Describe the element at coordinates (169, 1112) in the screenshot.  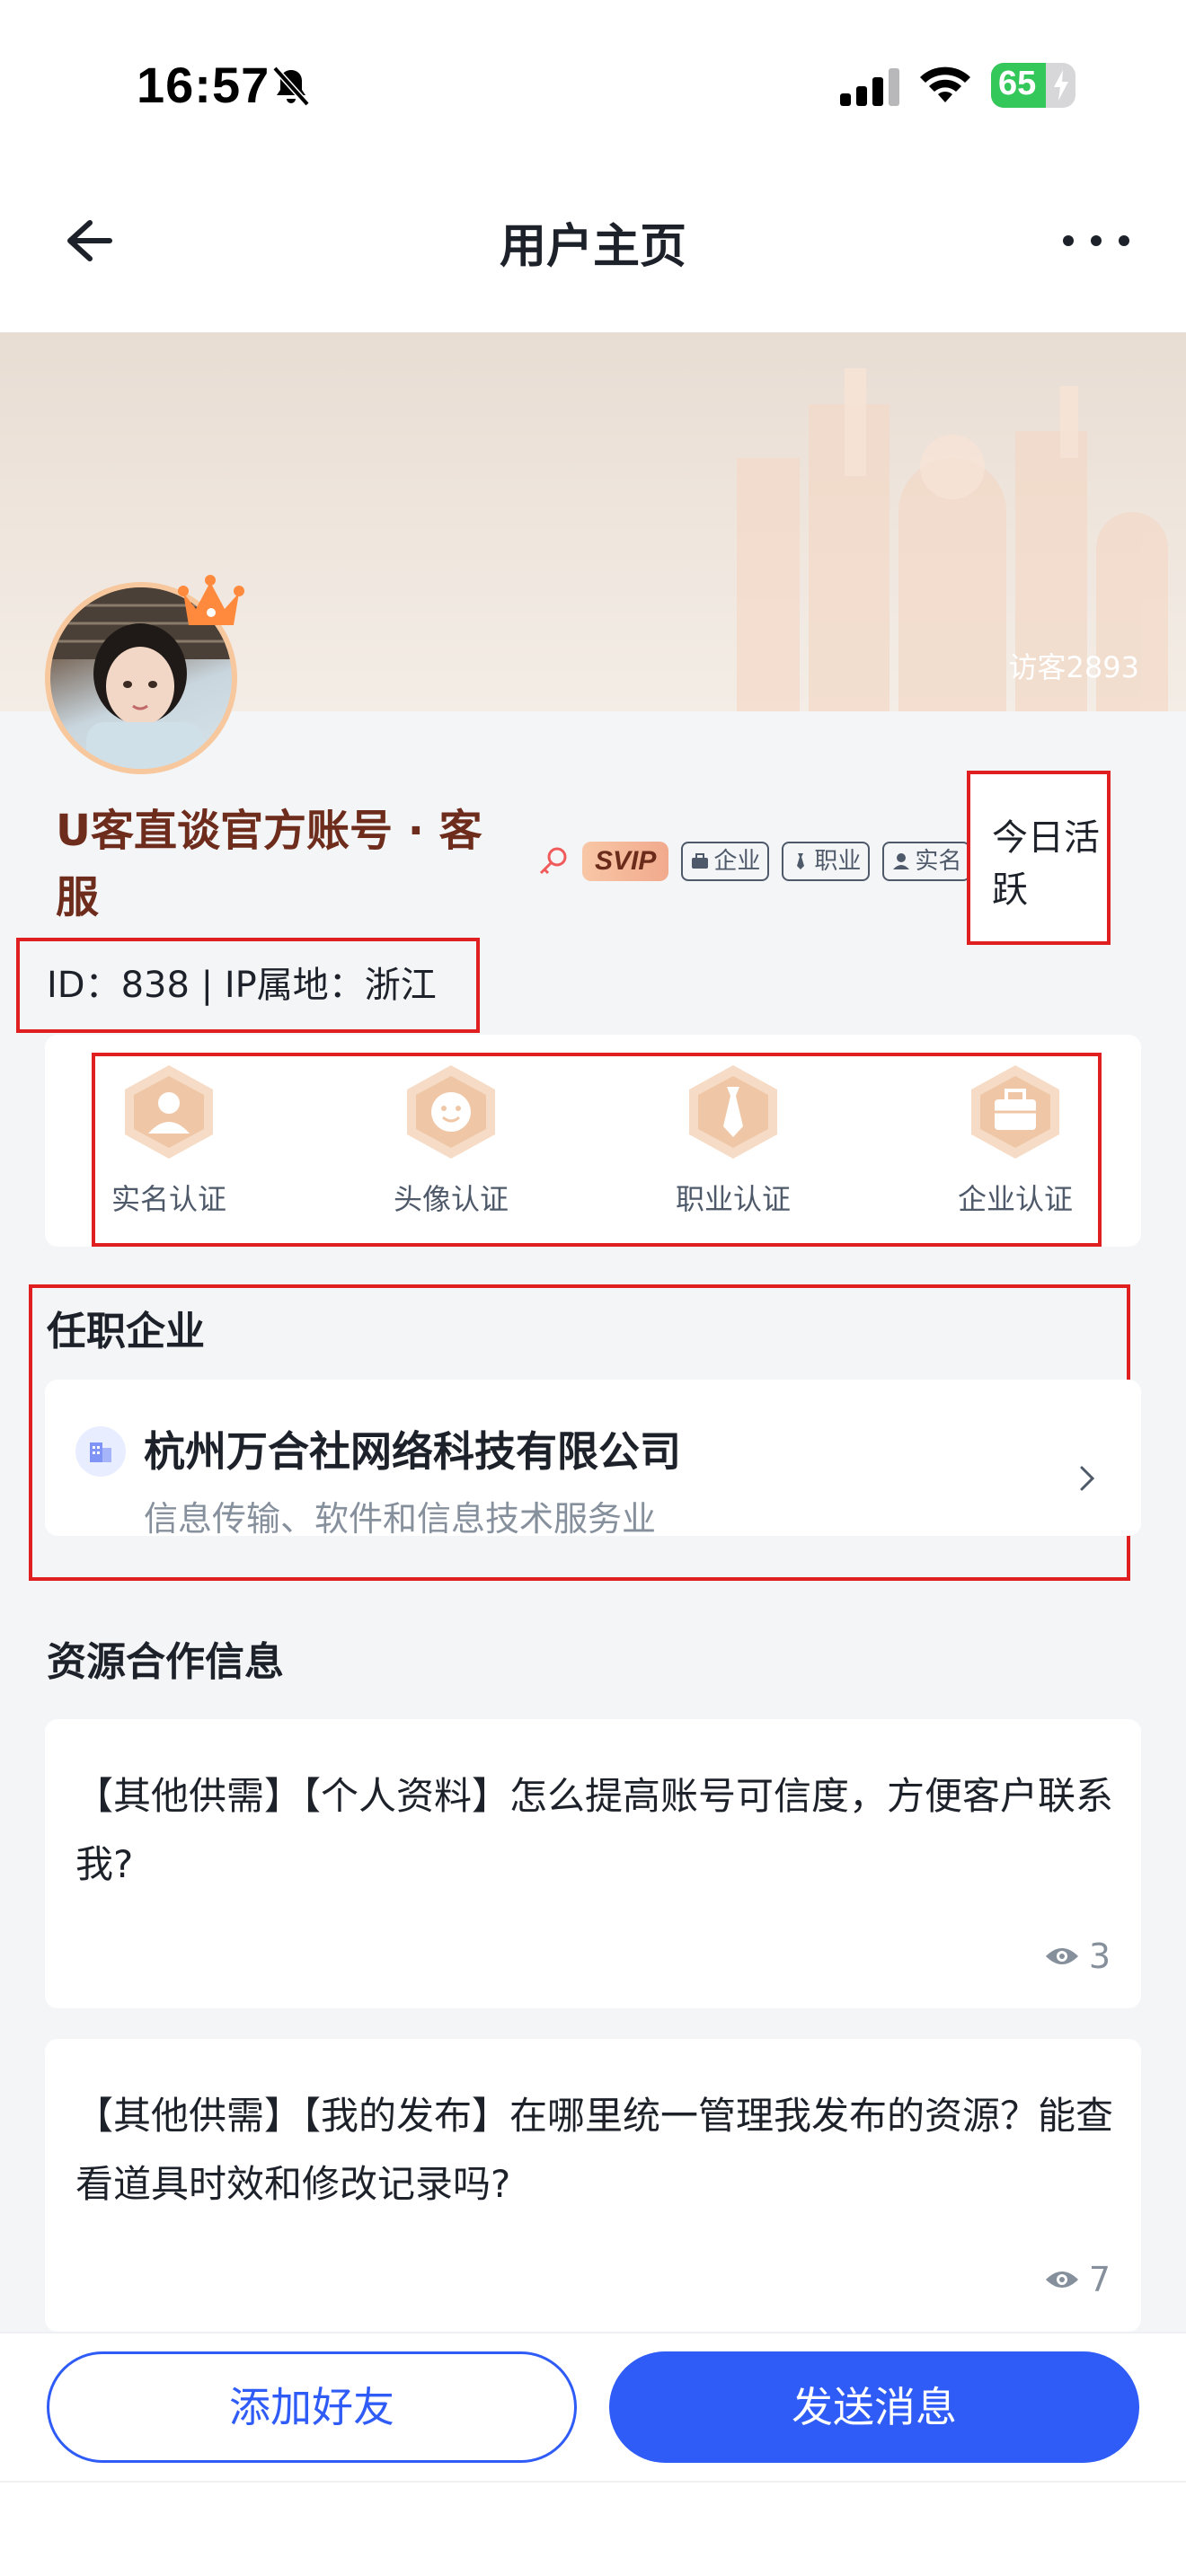
I see `realname-cert-icon` at that location.